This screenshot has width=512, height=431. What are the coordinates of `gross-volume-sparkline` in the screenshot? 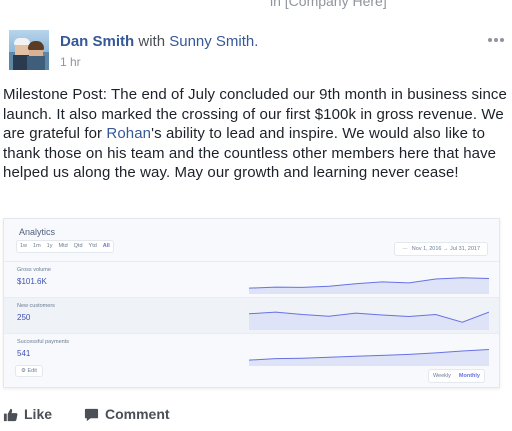 It's located at (369, 285).